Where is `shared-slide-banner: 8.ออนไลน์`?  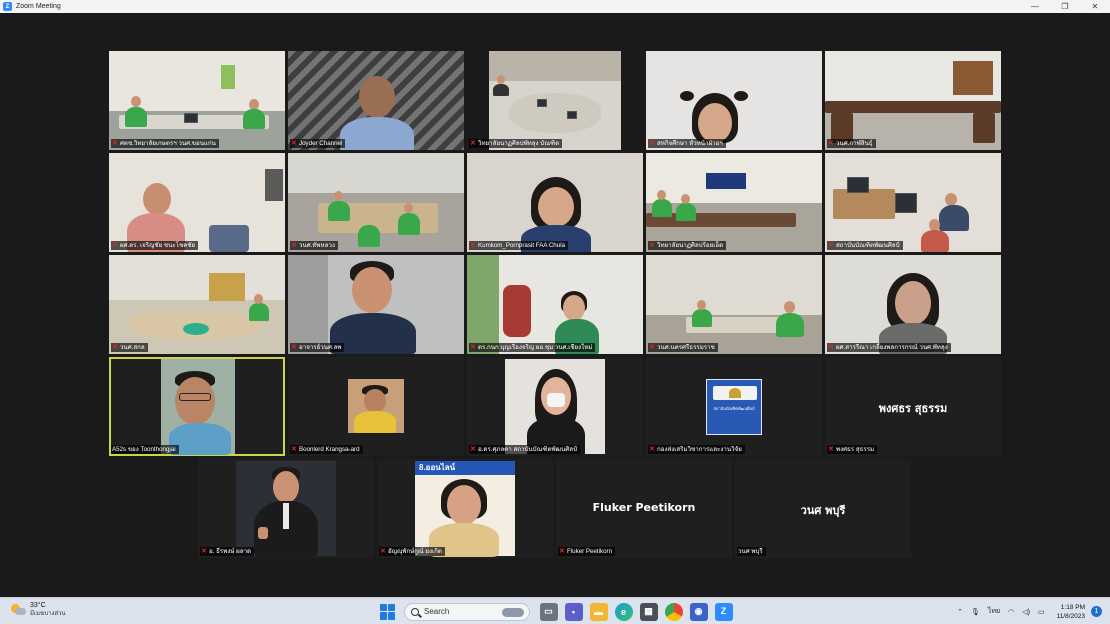 shared-slide-banner: 8.ออนไลน์ is located at coordinates (465, 468).